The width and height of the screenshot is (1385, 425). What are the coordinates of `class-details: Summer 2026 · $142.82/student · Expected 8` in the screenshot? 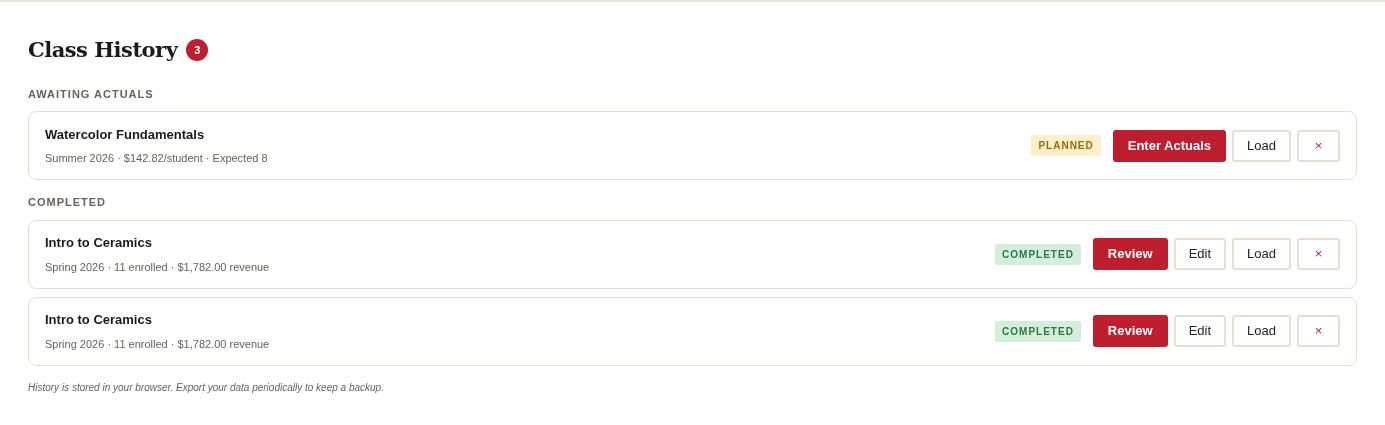 It's located at (156, 158).